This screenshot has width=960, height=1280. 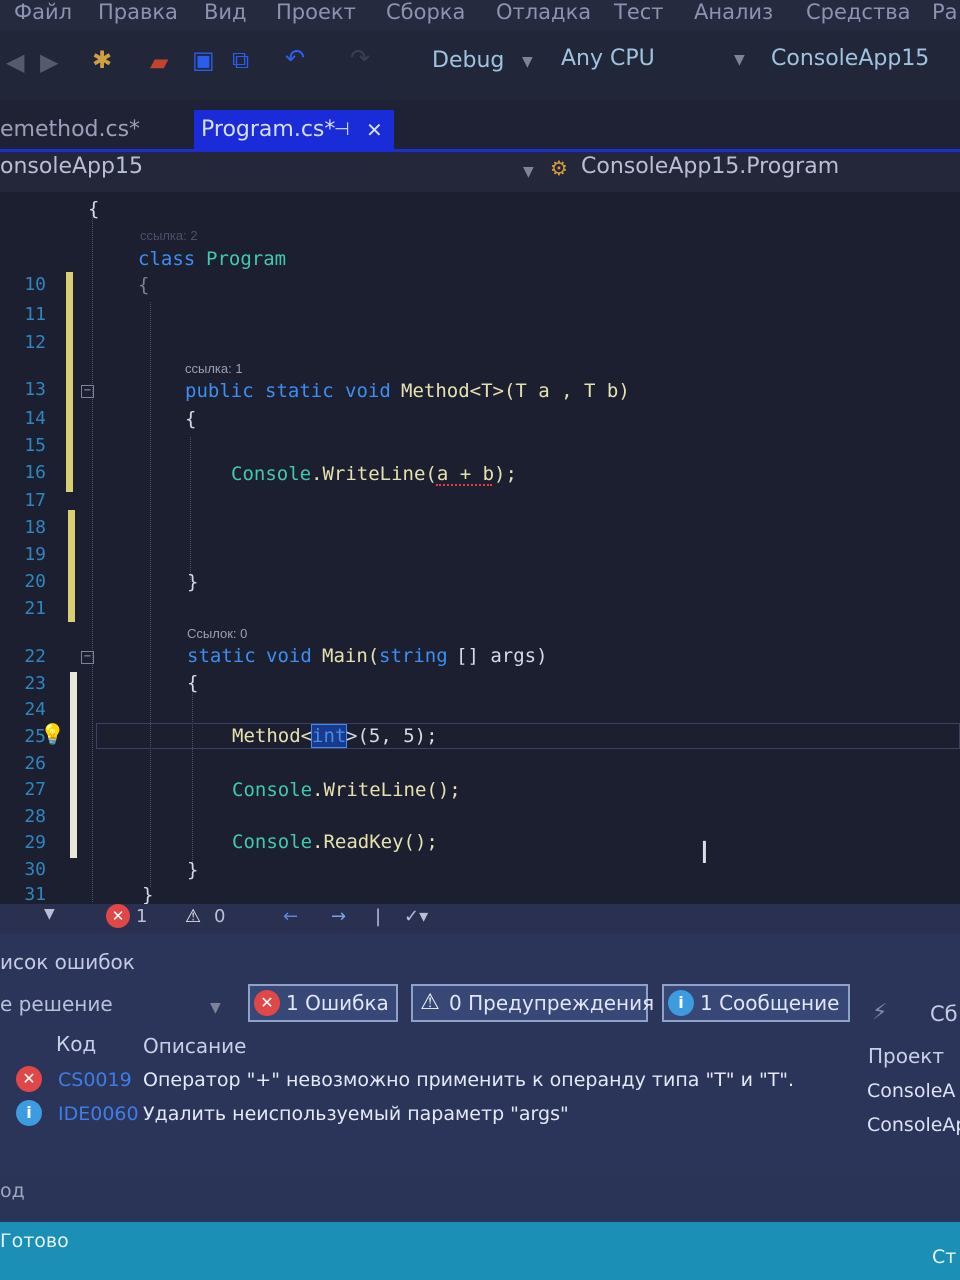 I want to click on line-number: 24, so click(x=35, y=709).